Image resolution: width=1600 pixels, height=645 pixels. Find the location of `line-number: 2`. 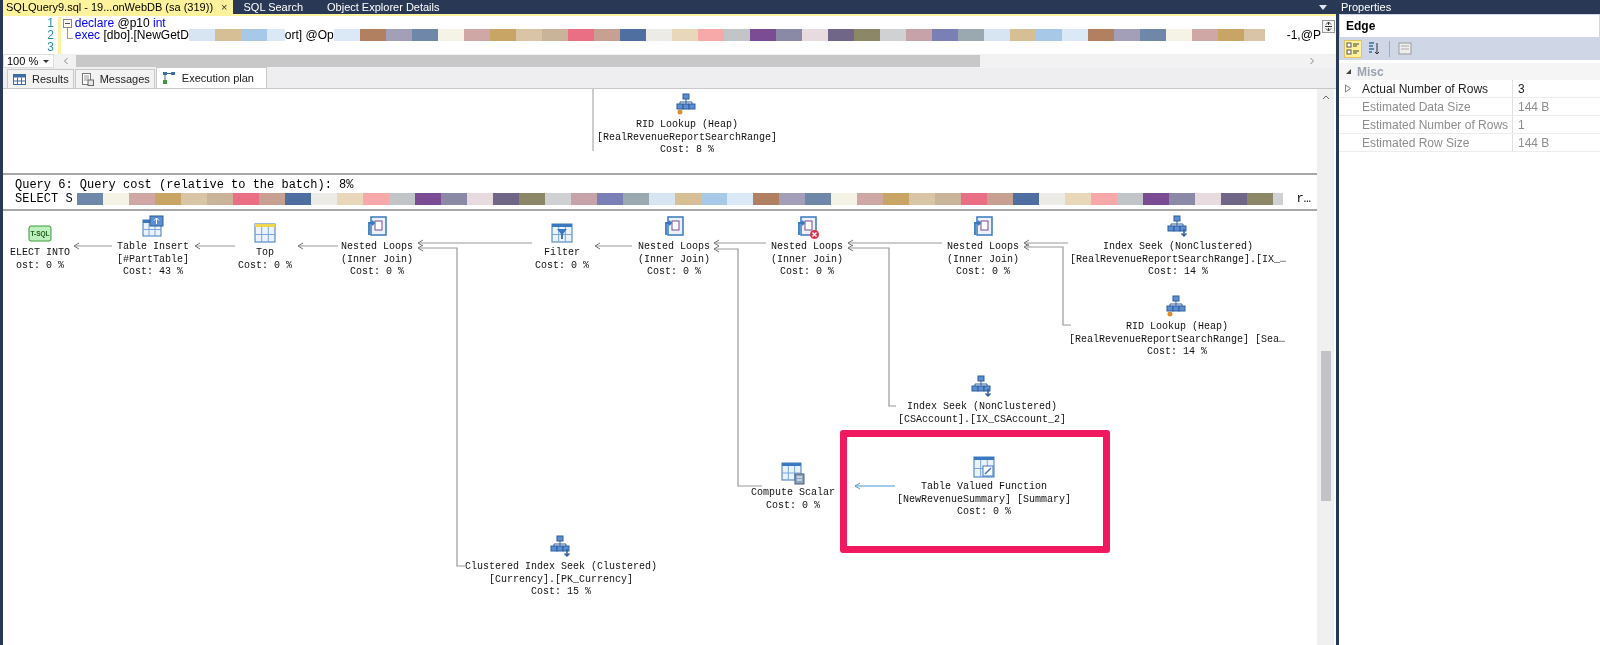

line-number: 2 is located at coordinates (50, 35).